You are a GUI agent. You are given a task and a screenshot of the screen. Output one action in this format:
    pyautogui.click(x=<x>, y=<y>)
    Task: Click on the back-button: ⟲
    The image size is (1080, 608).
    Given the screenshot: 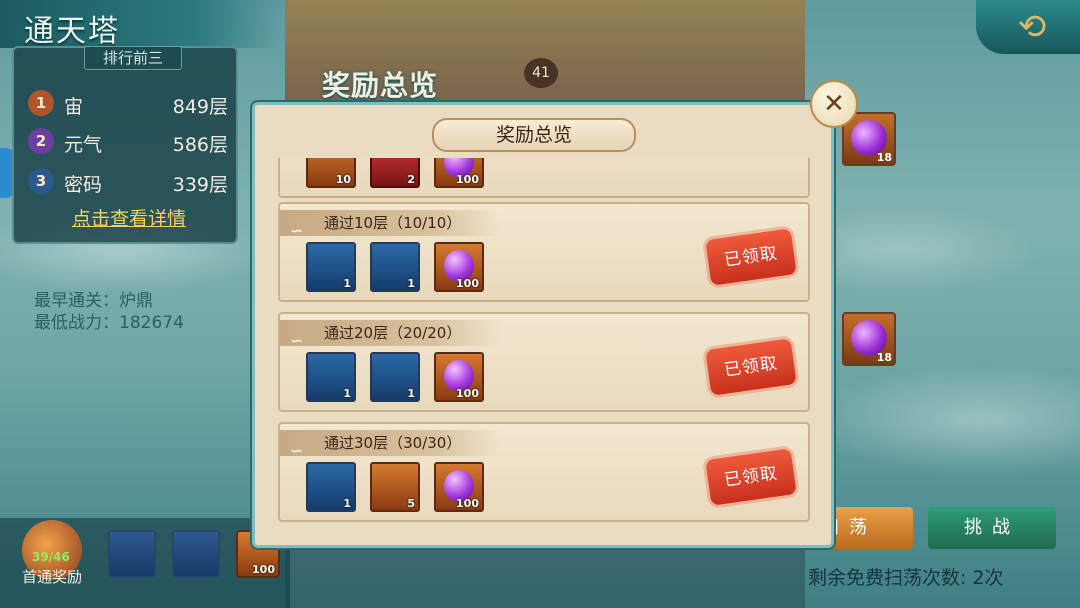 What is the action you would take?
    pyautogui.click(x=1028, y=27)
    